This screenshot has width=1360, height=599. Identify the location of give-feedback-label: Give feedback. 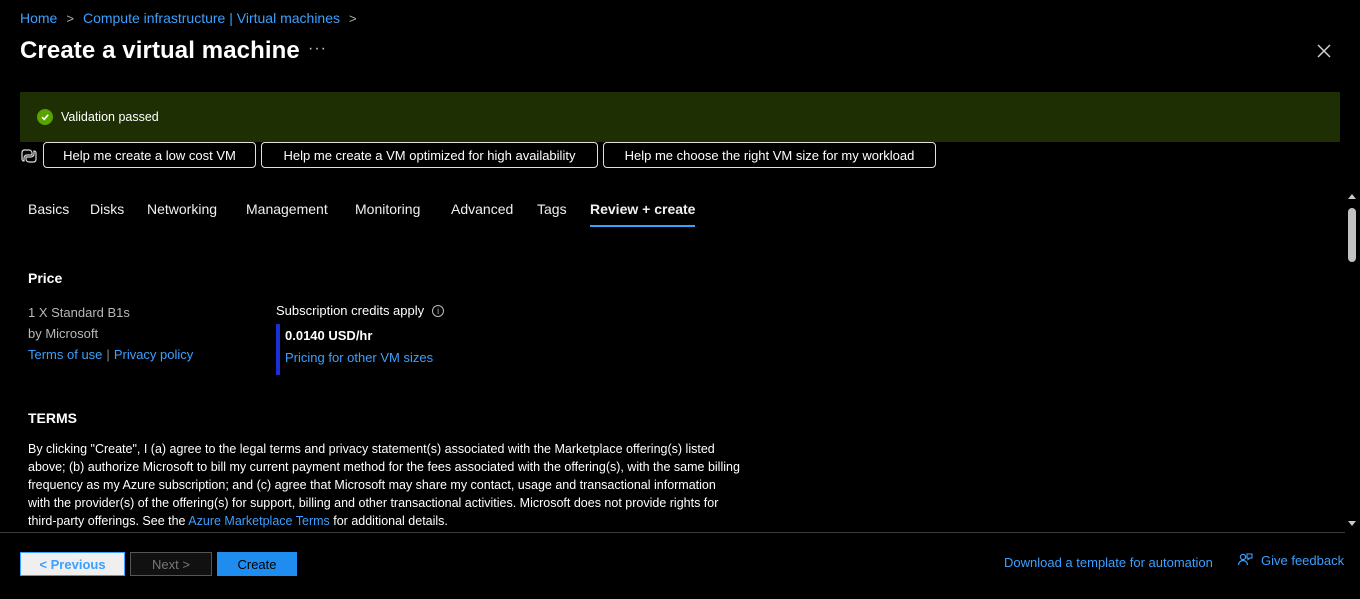
(1303, 560).